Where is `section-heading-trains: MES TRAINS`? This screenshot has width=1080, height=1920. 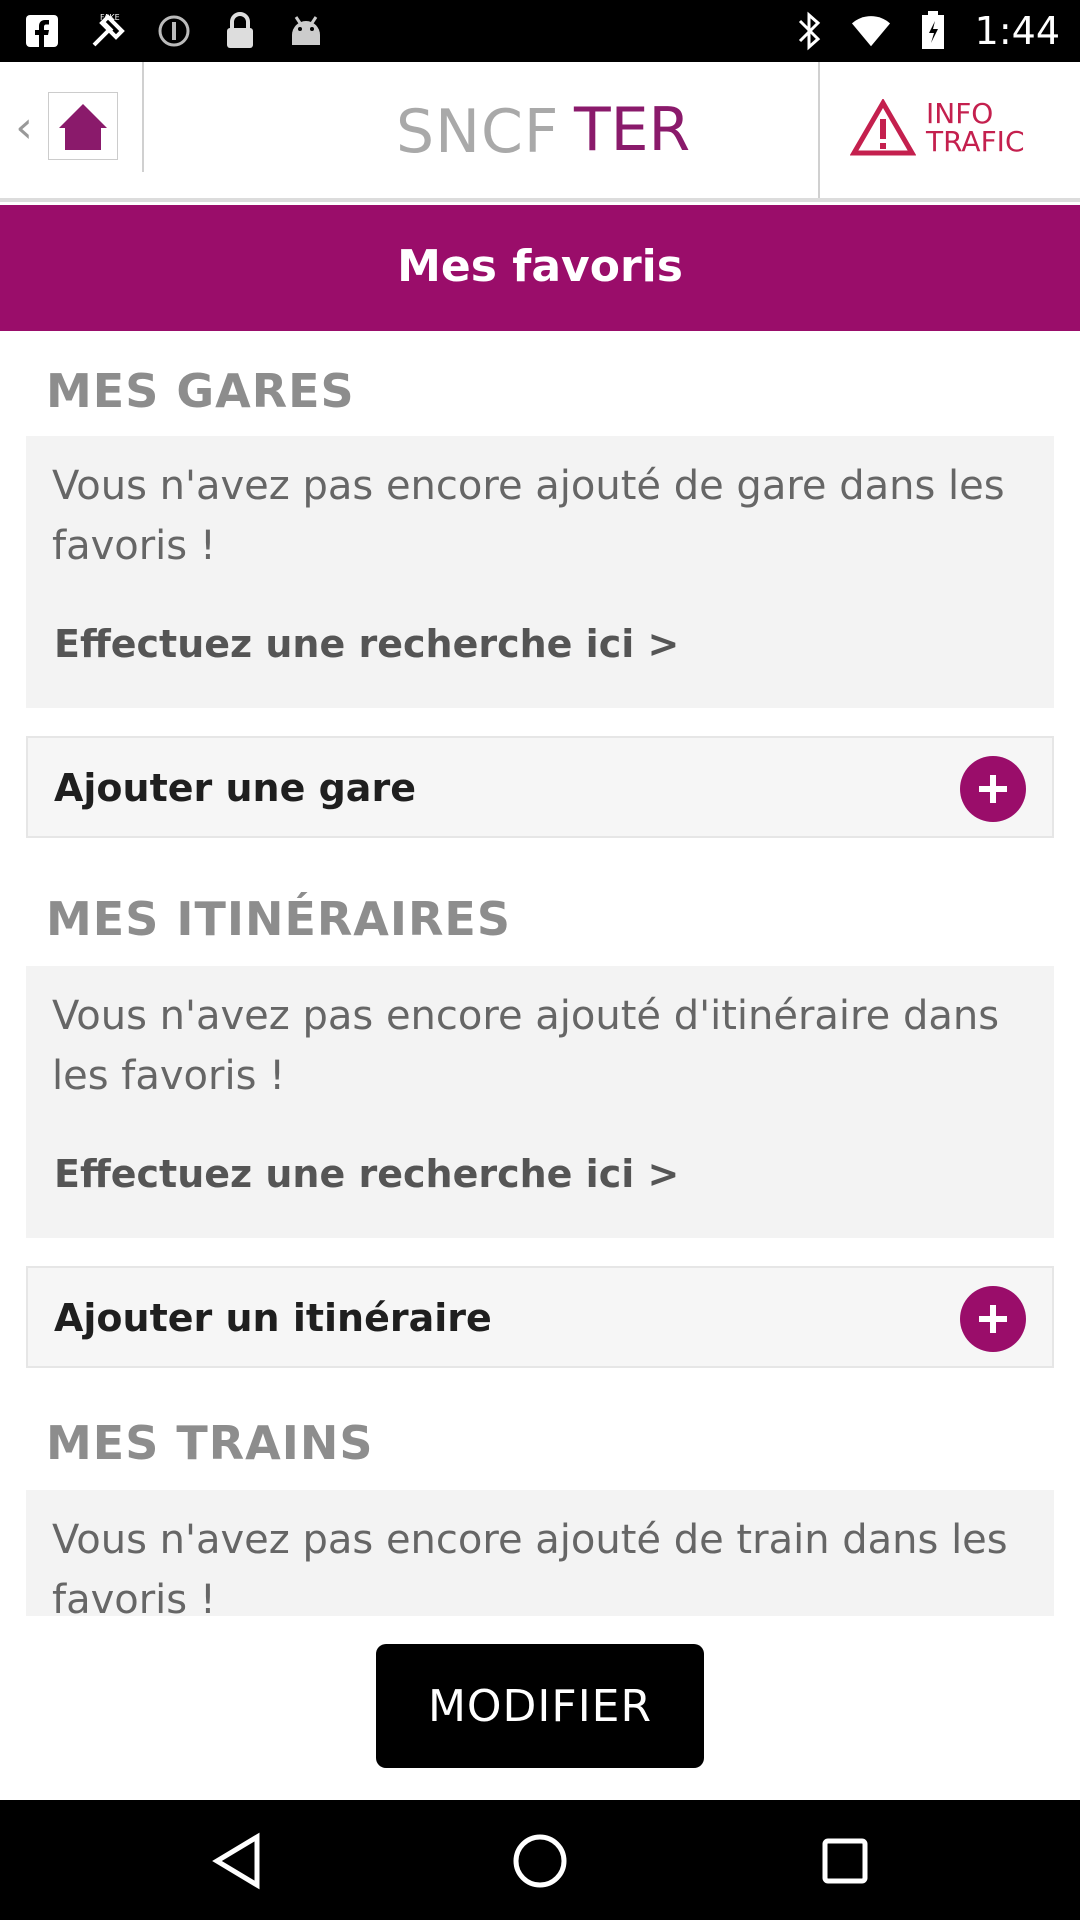
section-heading-trains: MES TRAINS is located at coordinates (210, 1443).